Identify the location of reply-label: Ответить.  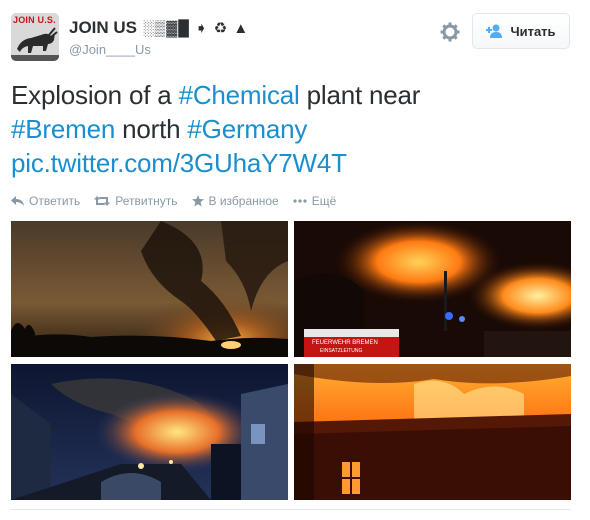
(55, 201).